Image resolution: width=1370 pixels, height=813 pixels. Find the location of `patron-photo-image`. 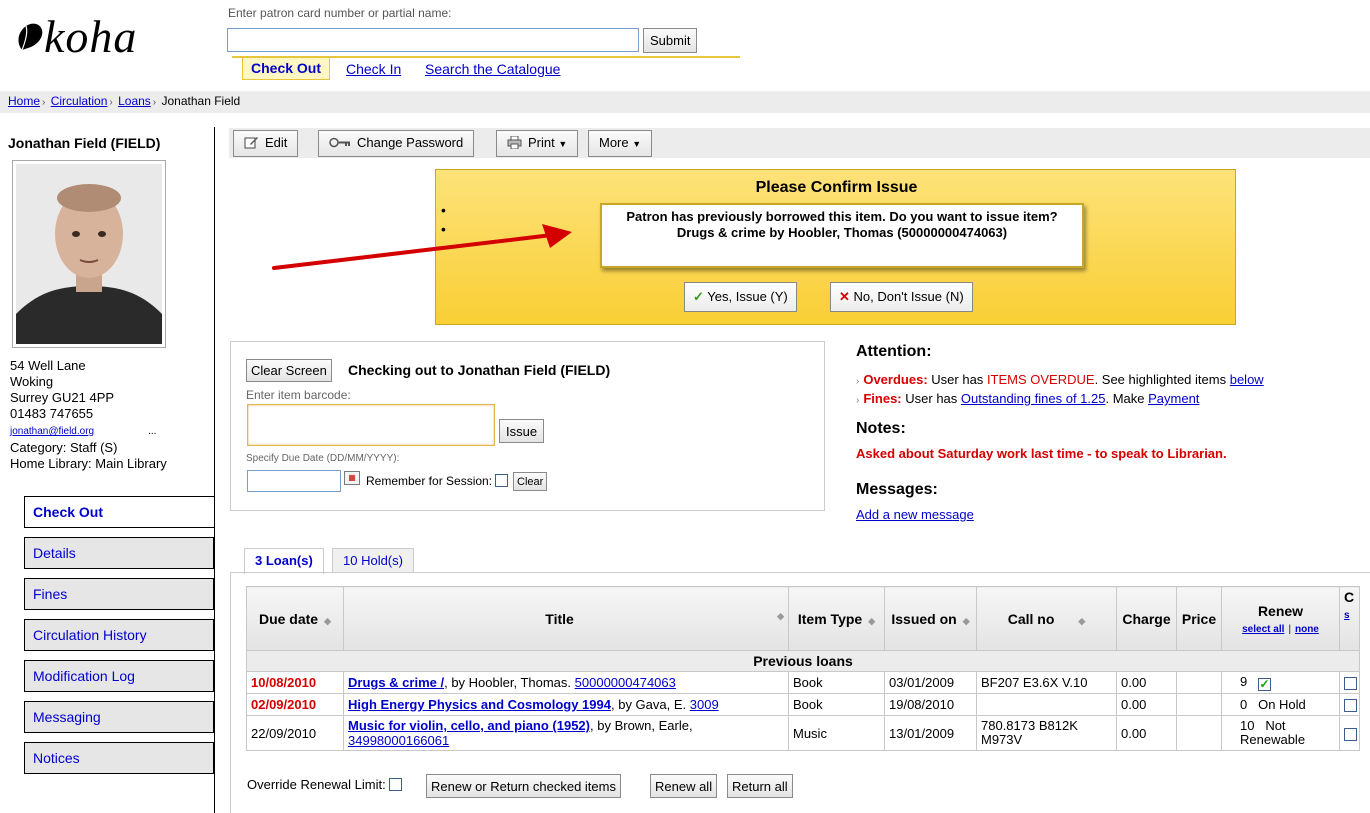

patron-photo-image is located at coordinates (89, 254).